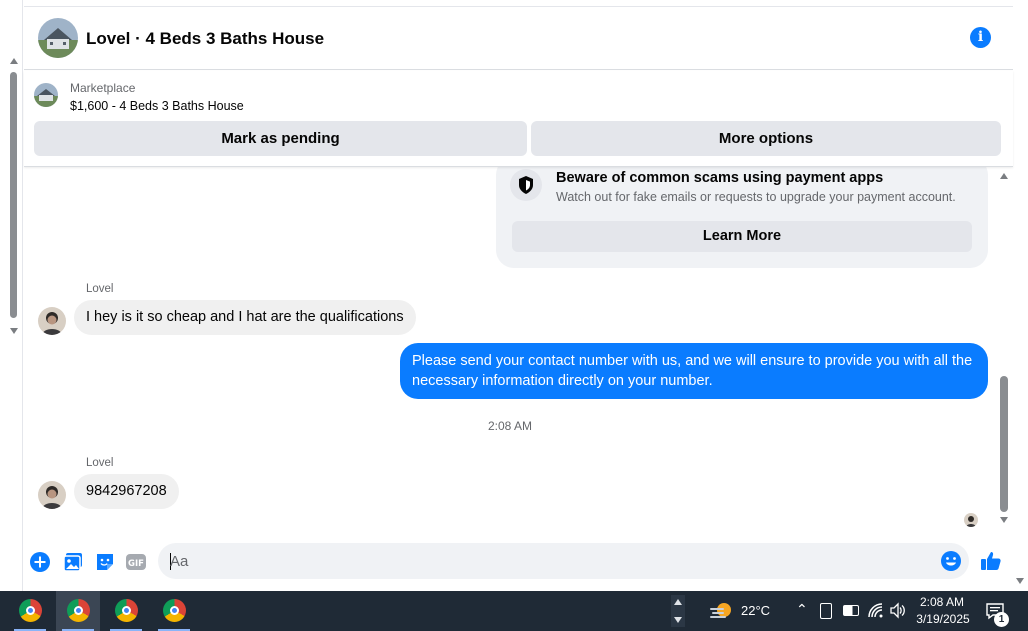 The height and width of the screenshot is (631, 1028). I want to click on plus-icon, so click(40, 562).